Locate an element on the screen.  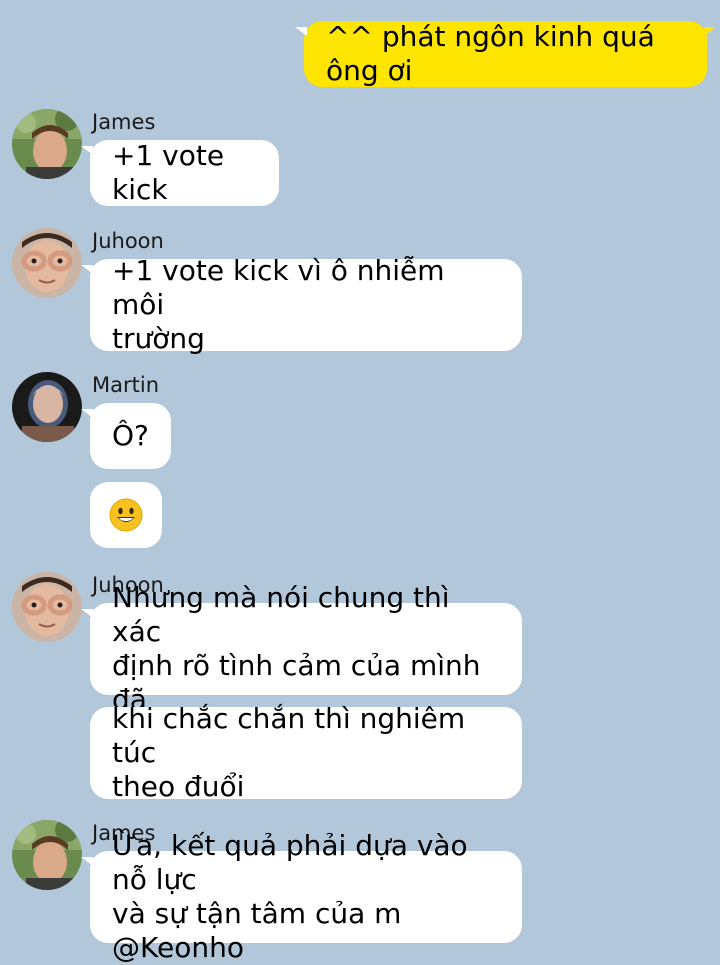
sender-name: Martin is located at coordinates (125, 385).